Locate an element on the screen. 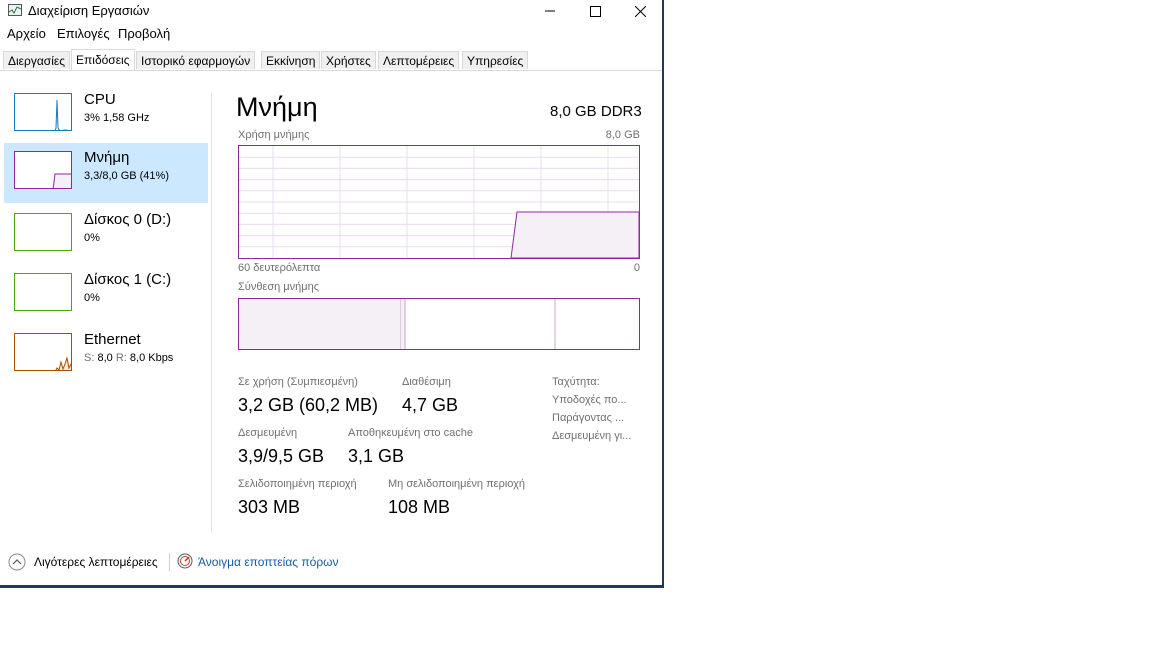  nonpaged-pool-value: 108 MB is located at coordinates (419, 507).